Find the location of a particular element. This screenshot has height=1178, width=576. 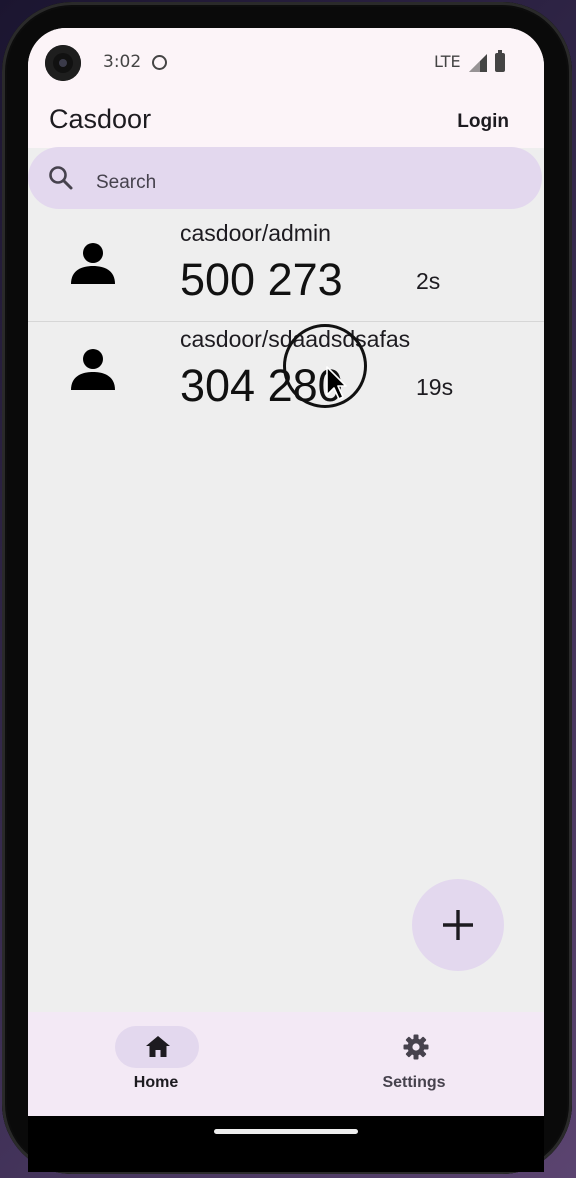

app-bar: Casdoor Login is located at coordinates (286, 122).